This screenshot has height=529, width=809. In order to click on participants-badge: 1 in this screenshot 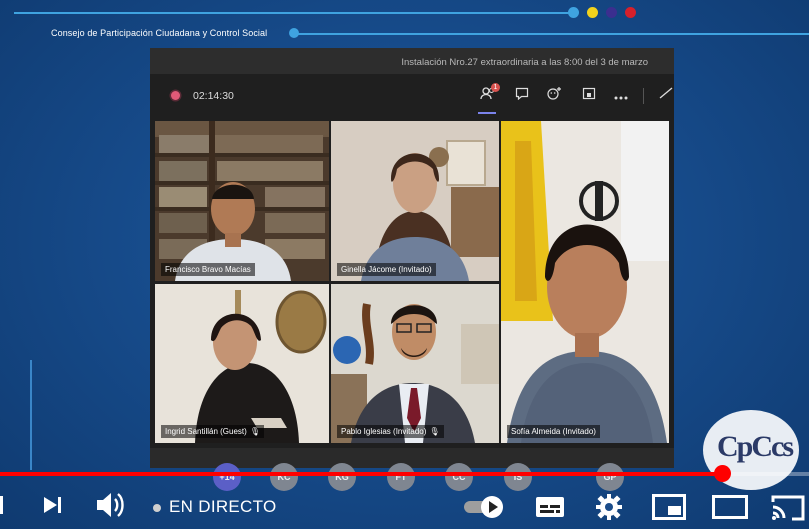, I will do `click(495, 87)`.